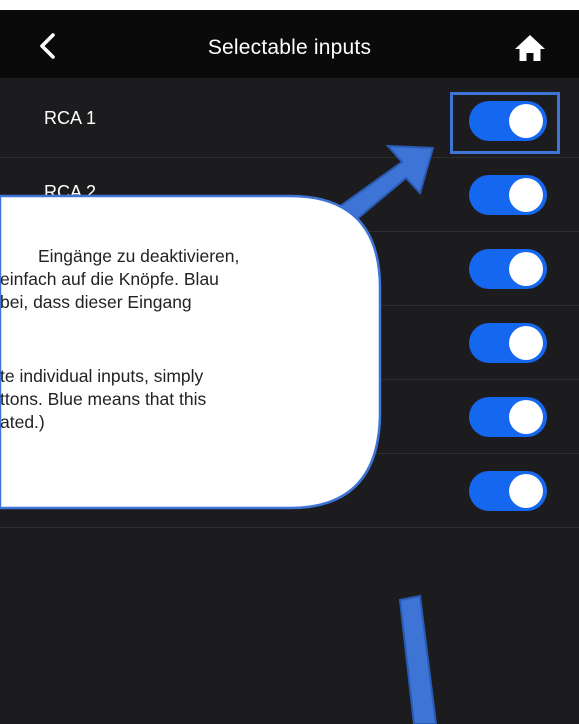 Image resolution: width=579 pixels, height=724 pixels. Describe the element at coordinates (22, 422) in the screenshot. I see `callout-line: ated.)` at that location.